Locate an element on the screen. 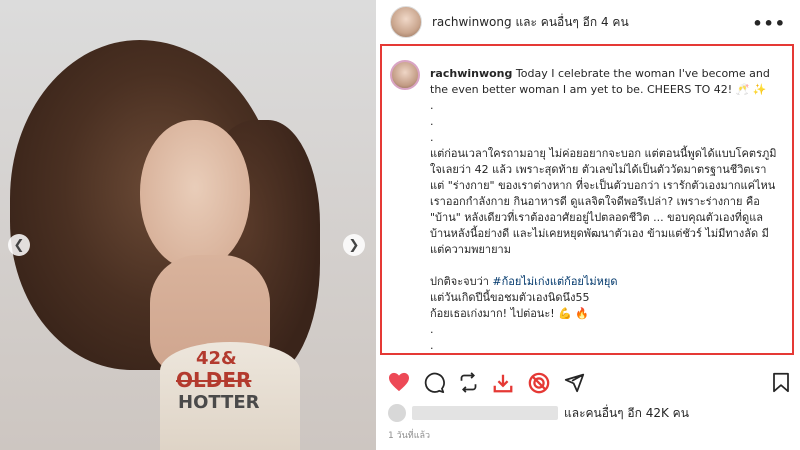  likes-count: และคนอื่นๆ อีก 42K คน is located at coordinates (626, 413).